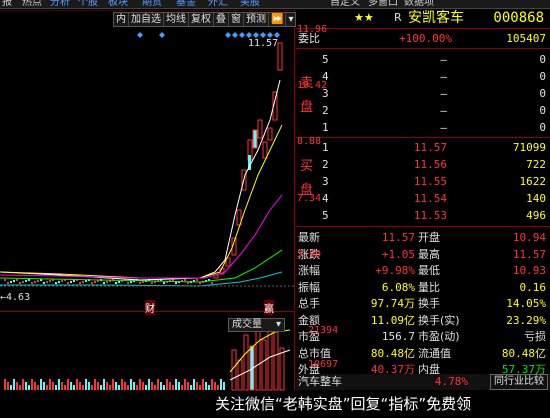 This screenshot has width=550, height=418. Describe the element at coordinates (529, 237) in the screenshot. I see `stat-value: 10.94` at that location.